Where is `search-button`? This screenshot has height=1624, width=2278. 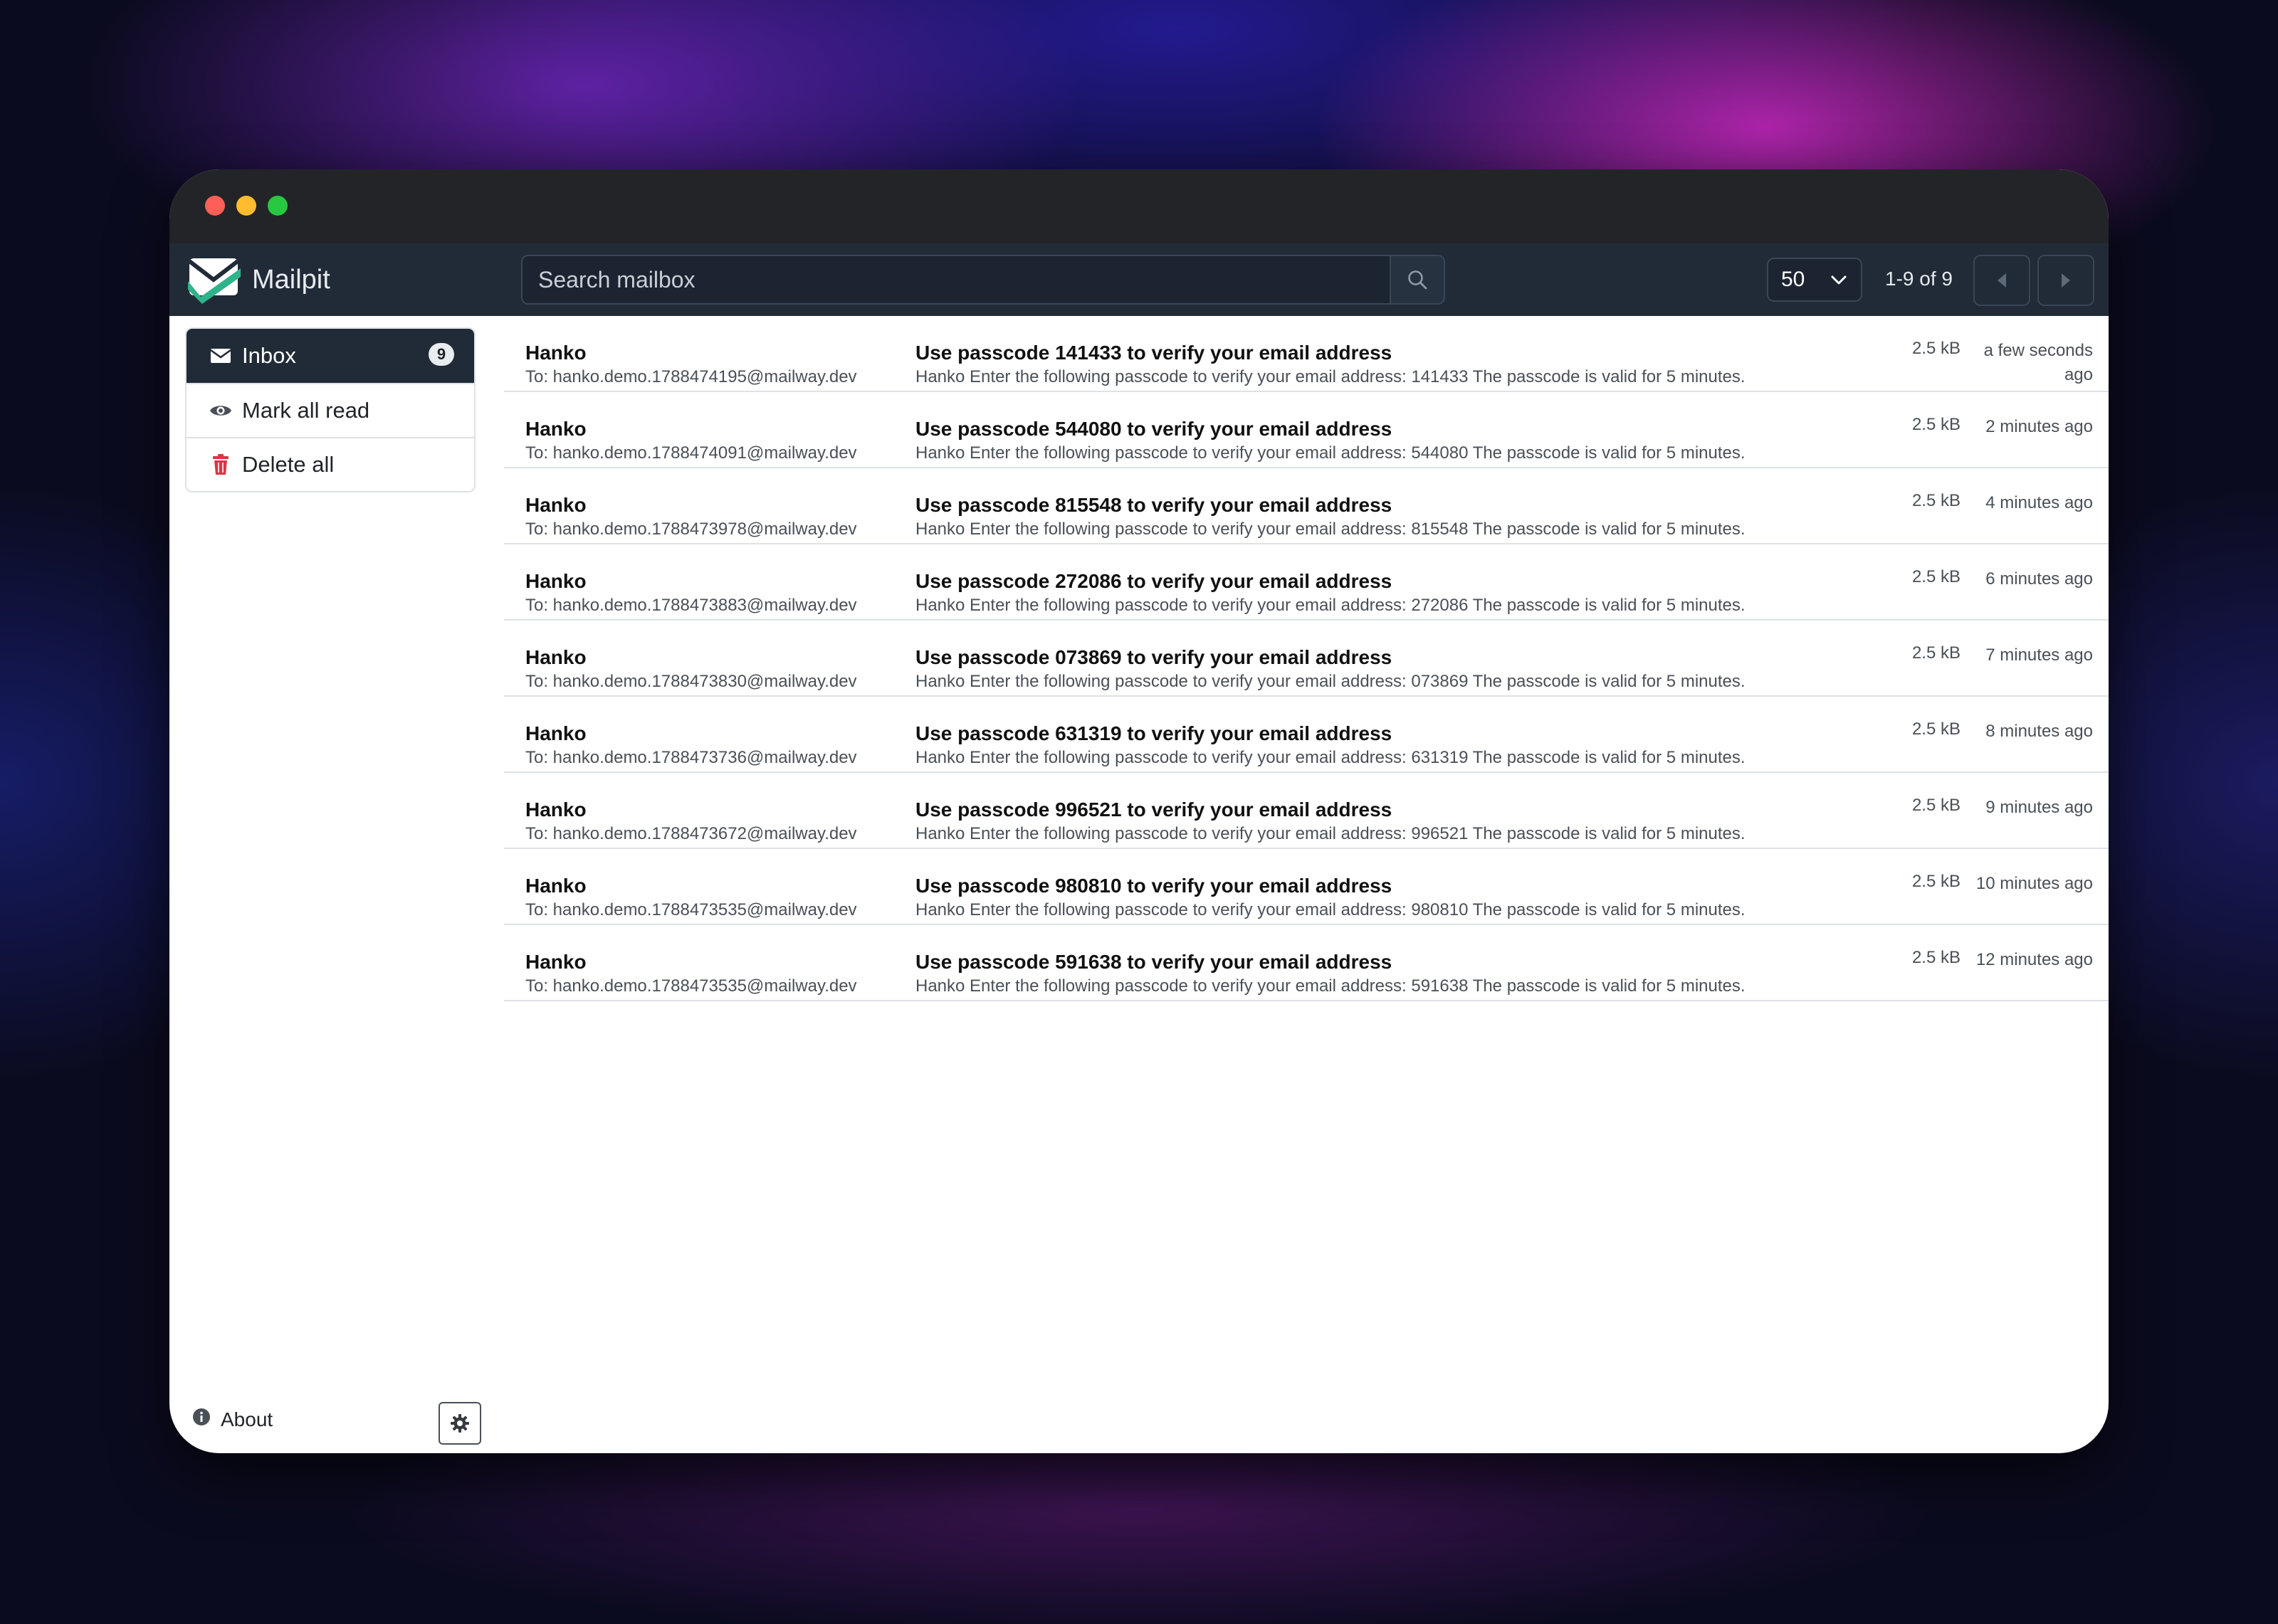
search-button is located at coordinates (1418, 280).